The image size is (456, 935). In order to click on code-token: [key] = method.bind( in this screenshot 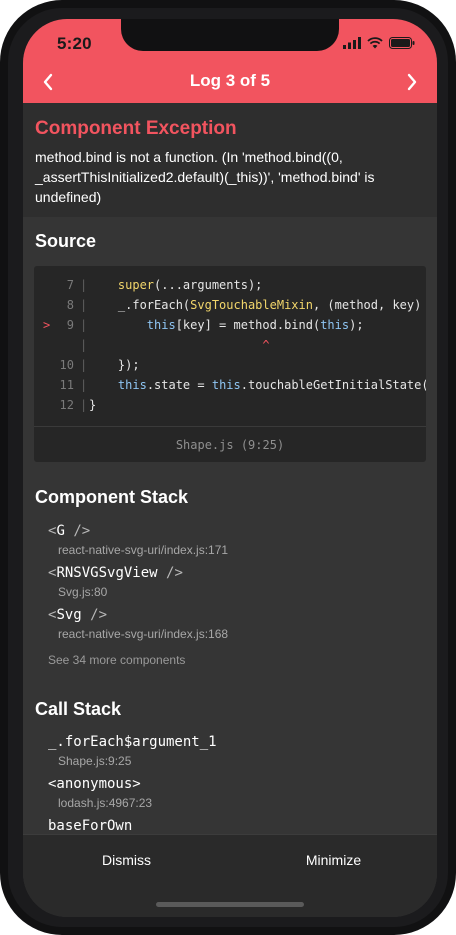, I will do `click(248, 325)`.